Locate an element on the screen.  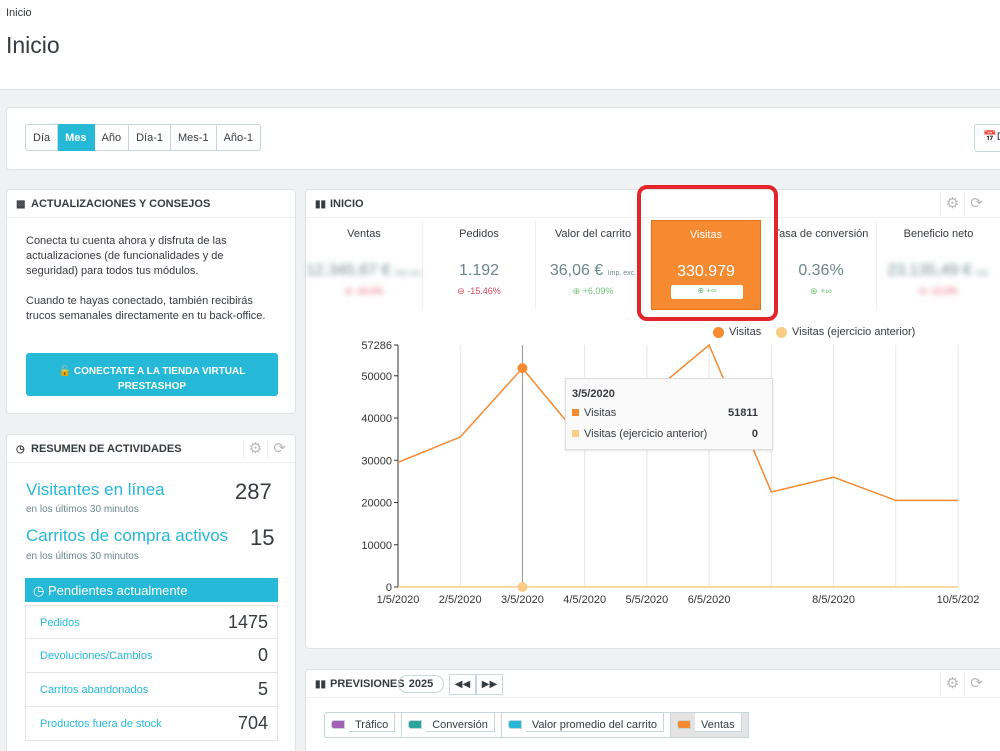
kpi-delta: ⊕ +6,09% is located at coordinates (593, 291).